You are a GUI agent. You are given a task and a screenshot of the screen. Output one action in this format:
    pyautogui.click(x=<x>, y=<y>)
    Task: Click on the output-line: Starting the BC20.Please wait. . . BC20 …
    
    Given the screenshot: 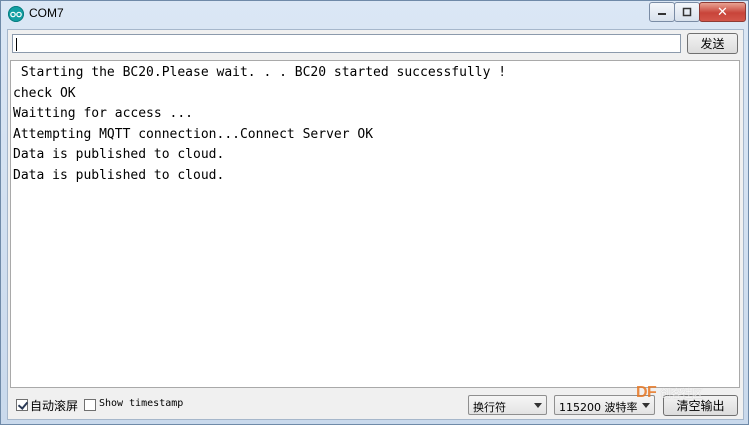 What is the action you would take?
    pyautogui.click(x=260, y=72)
    